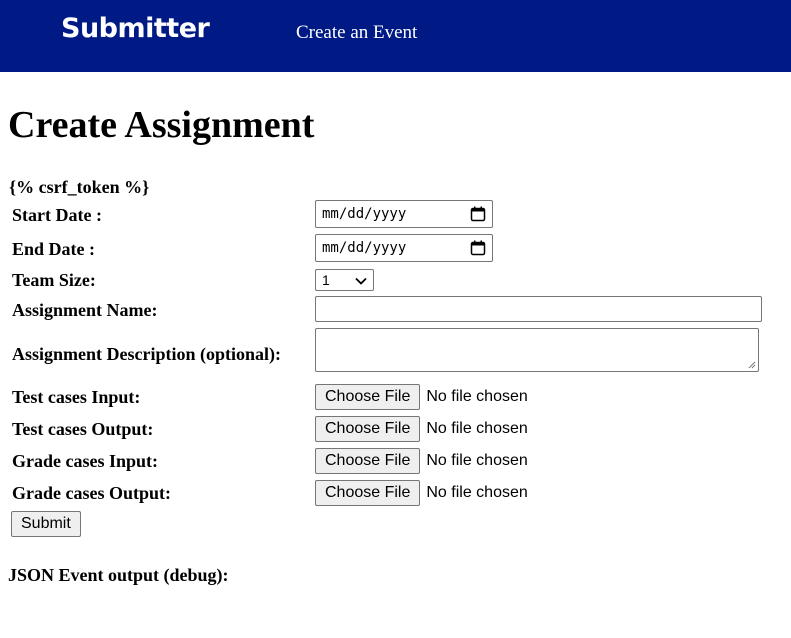  I want to click on test-input-label: Test cases Input:, so click(76, 397).